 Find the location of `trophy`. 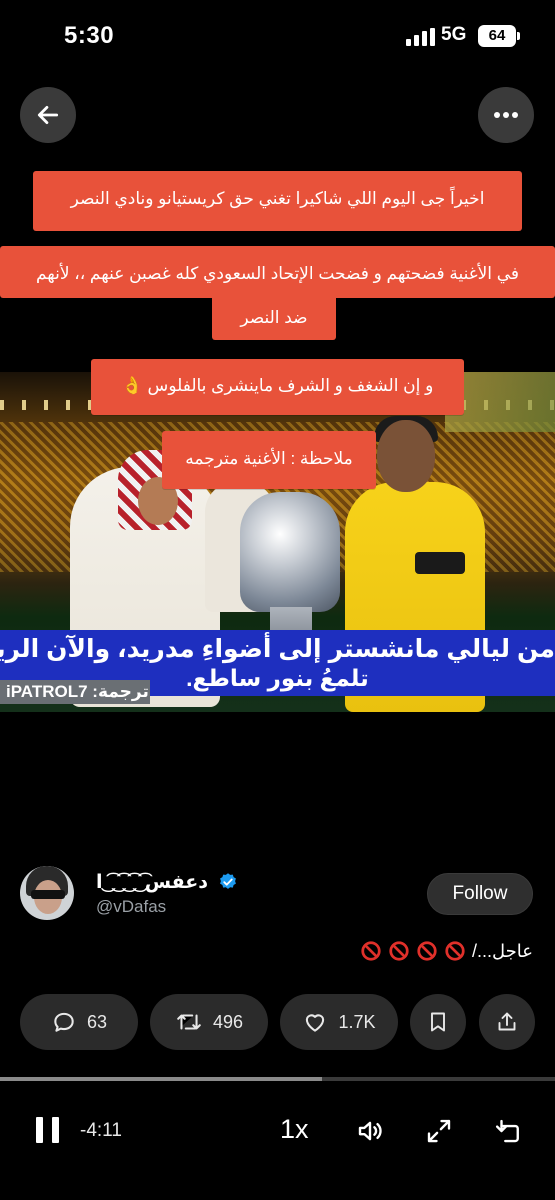

trophy is located at coordinates (290, 552).